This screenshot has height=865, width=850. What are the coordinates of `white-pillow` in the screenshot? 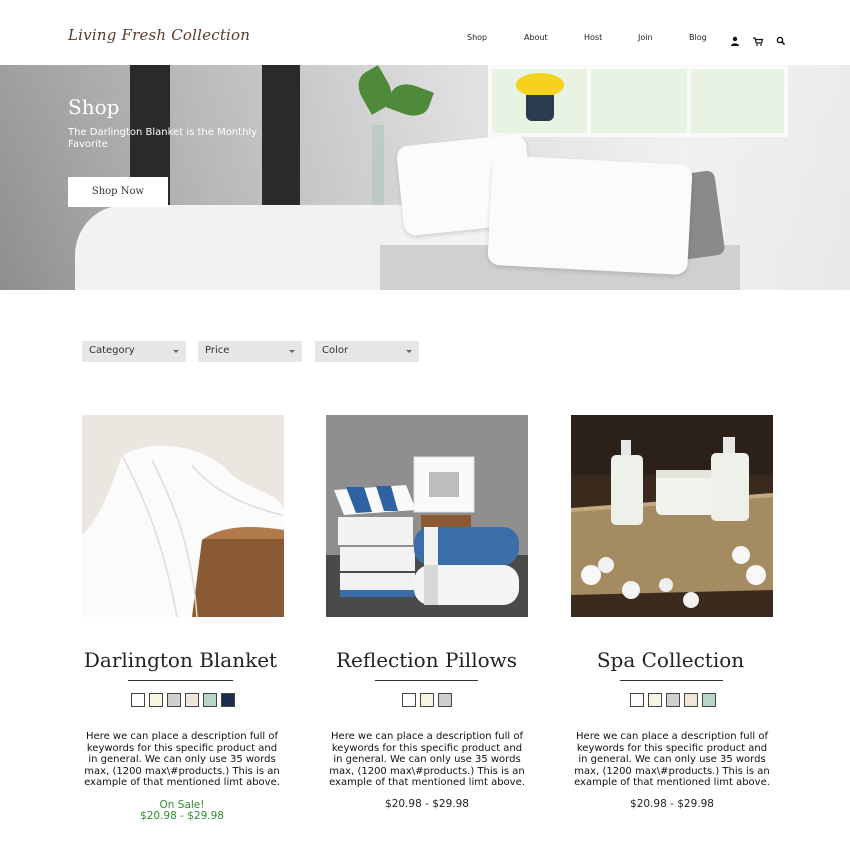 It's located at (590, 215).